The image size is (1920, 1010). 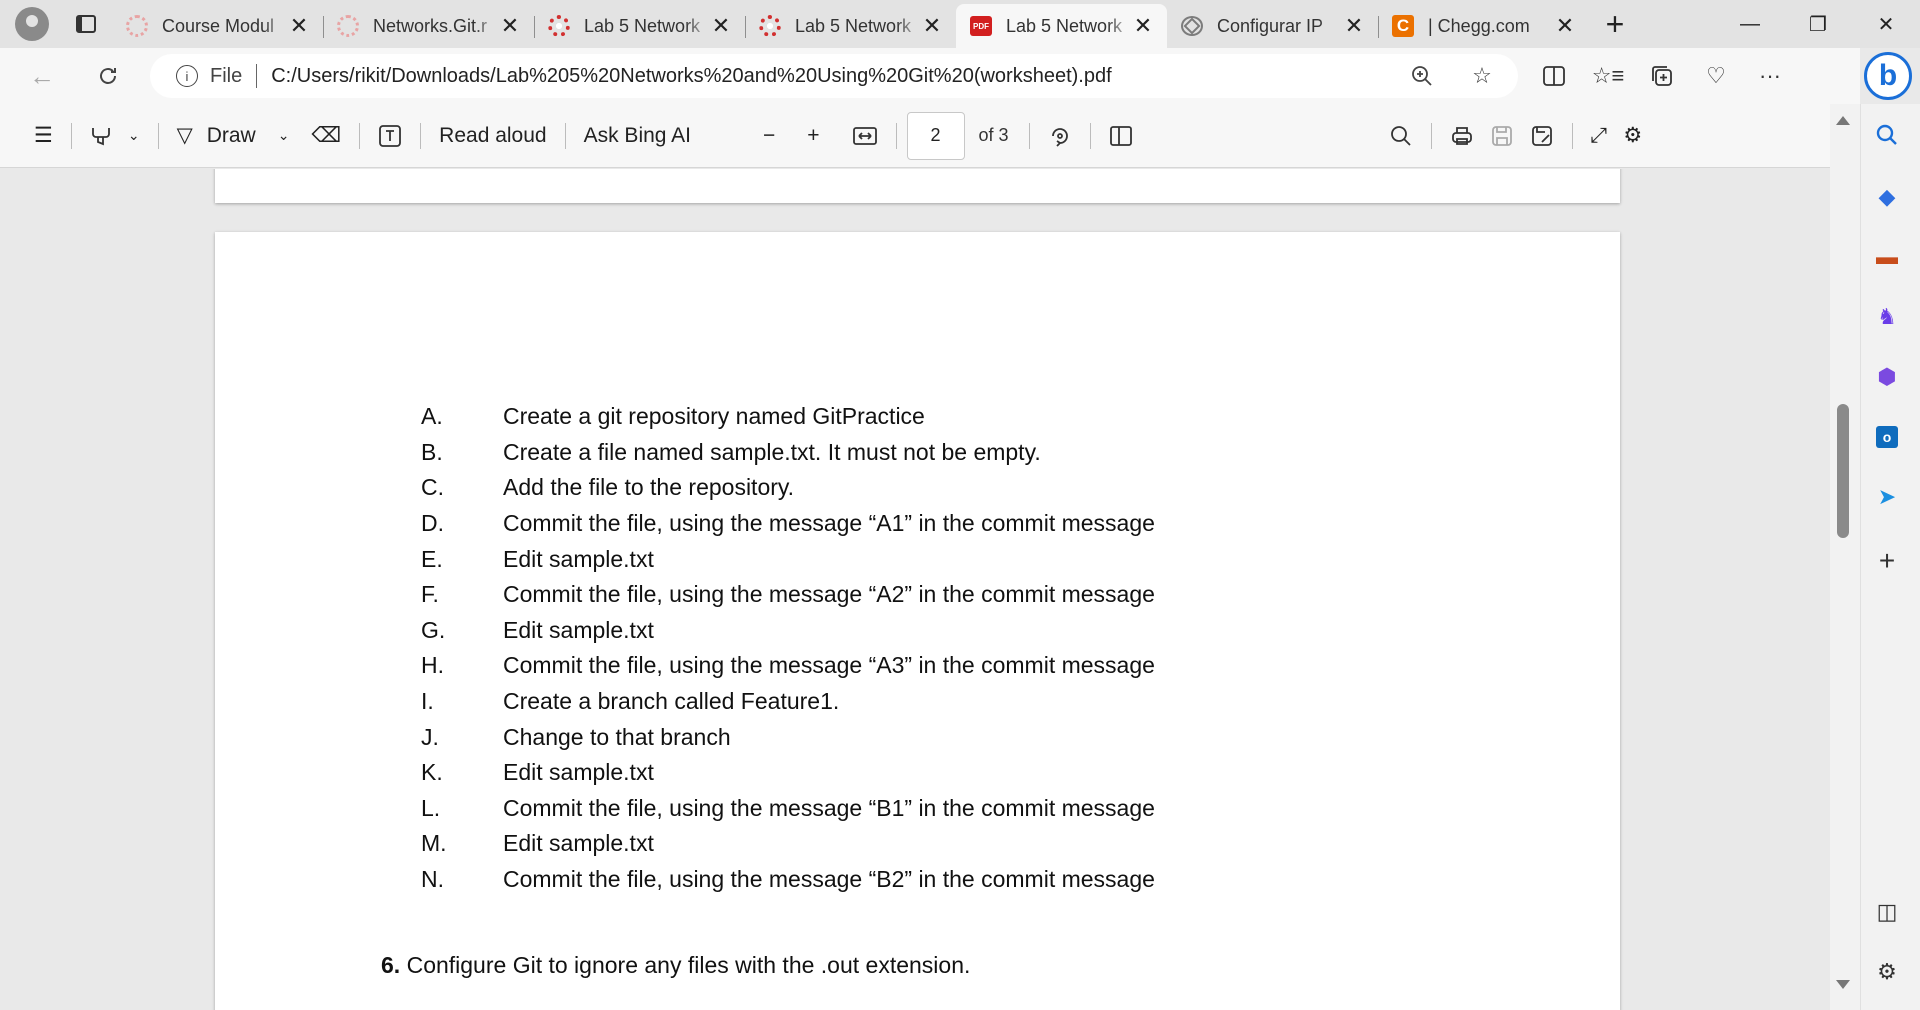 I want to click on tab-lab5-b: Lab 5 Network ✕, so click(x=850, y=26).